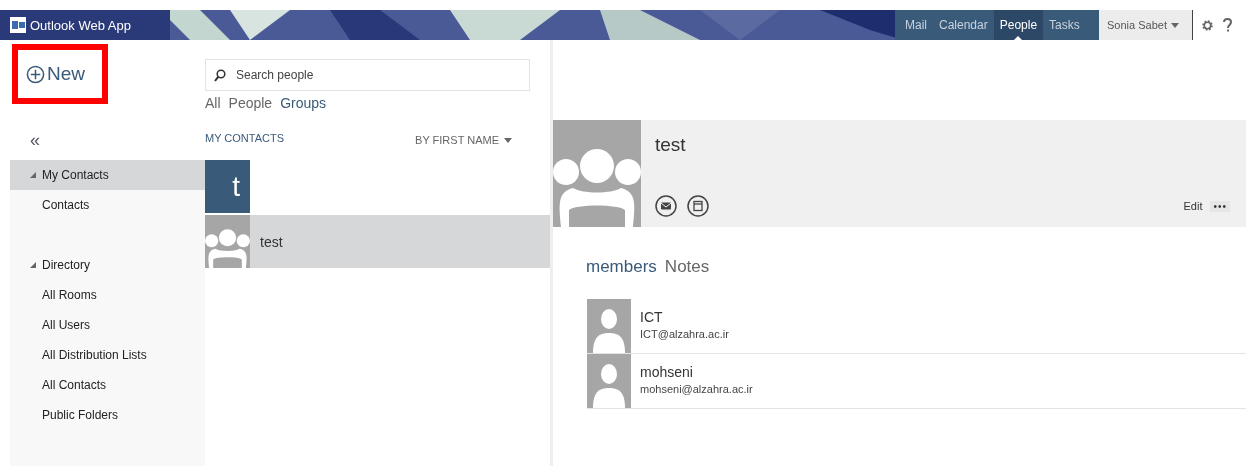  I want to click on sidebar-group: My Contacts, so click(107, 175).